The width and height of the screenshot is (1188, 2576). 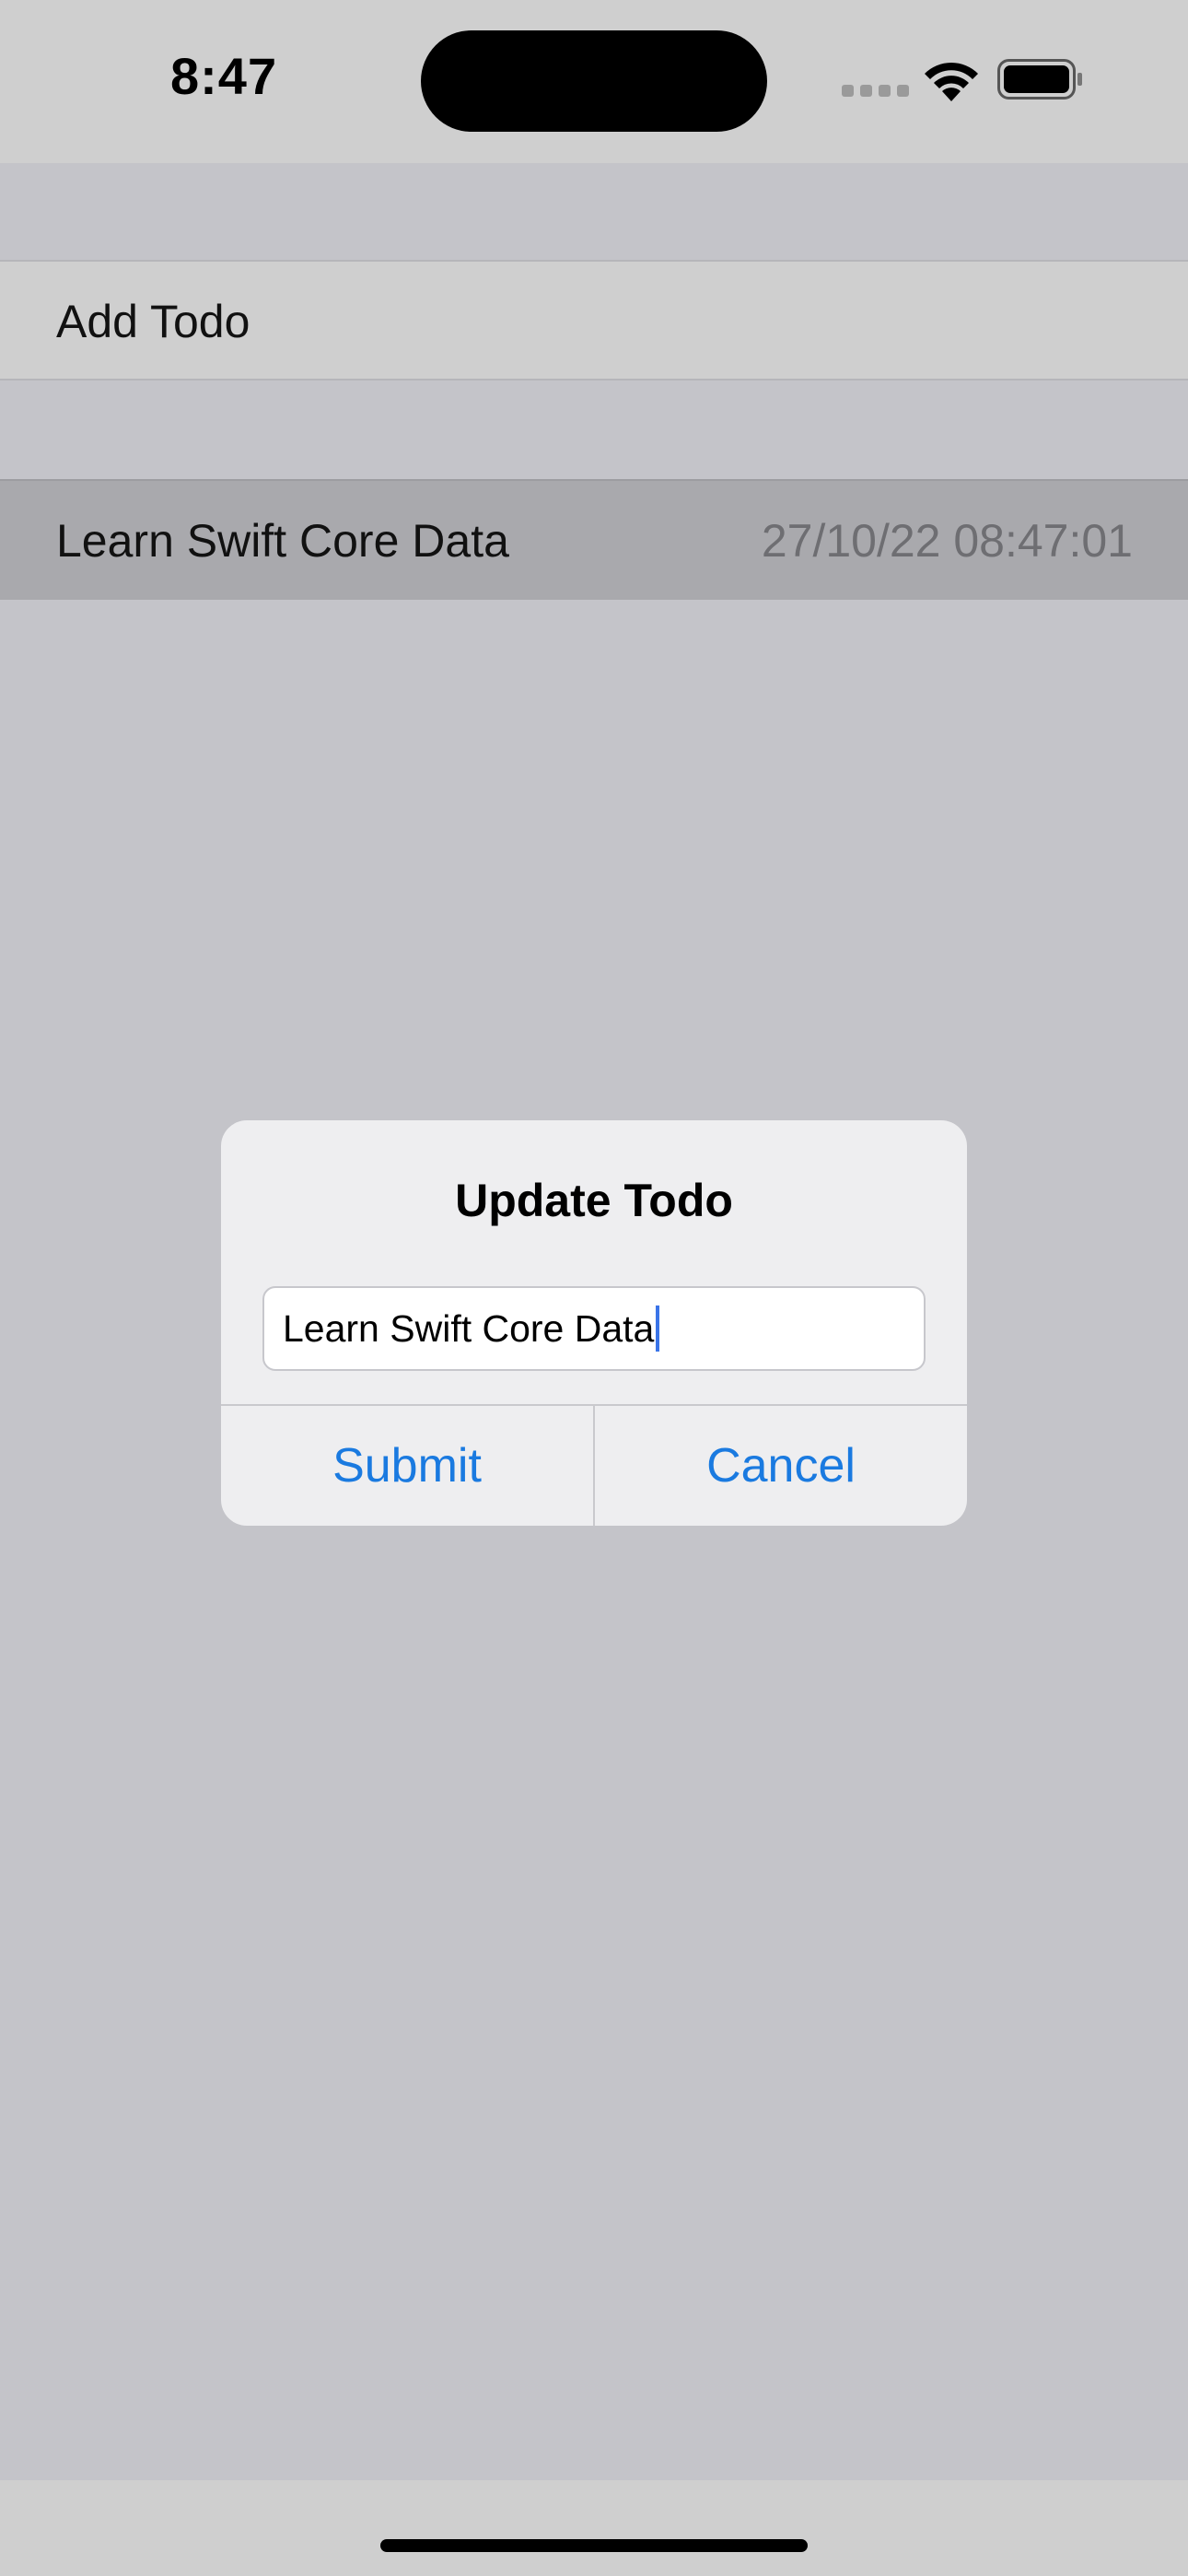 What do you see at coordinates (781, 1466) in the screenshot?
I see `cancel-button: Cancel` at bounding box center [781, 1466].